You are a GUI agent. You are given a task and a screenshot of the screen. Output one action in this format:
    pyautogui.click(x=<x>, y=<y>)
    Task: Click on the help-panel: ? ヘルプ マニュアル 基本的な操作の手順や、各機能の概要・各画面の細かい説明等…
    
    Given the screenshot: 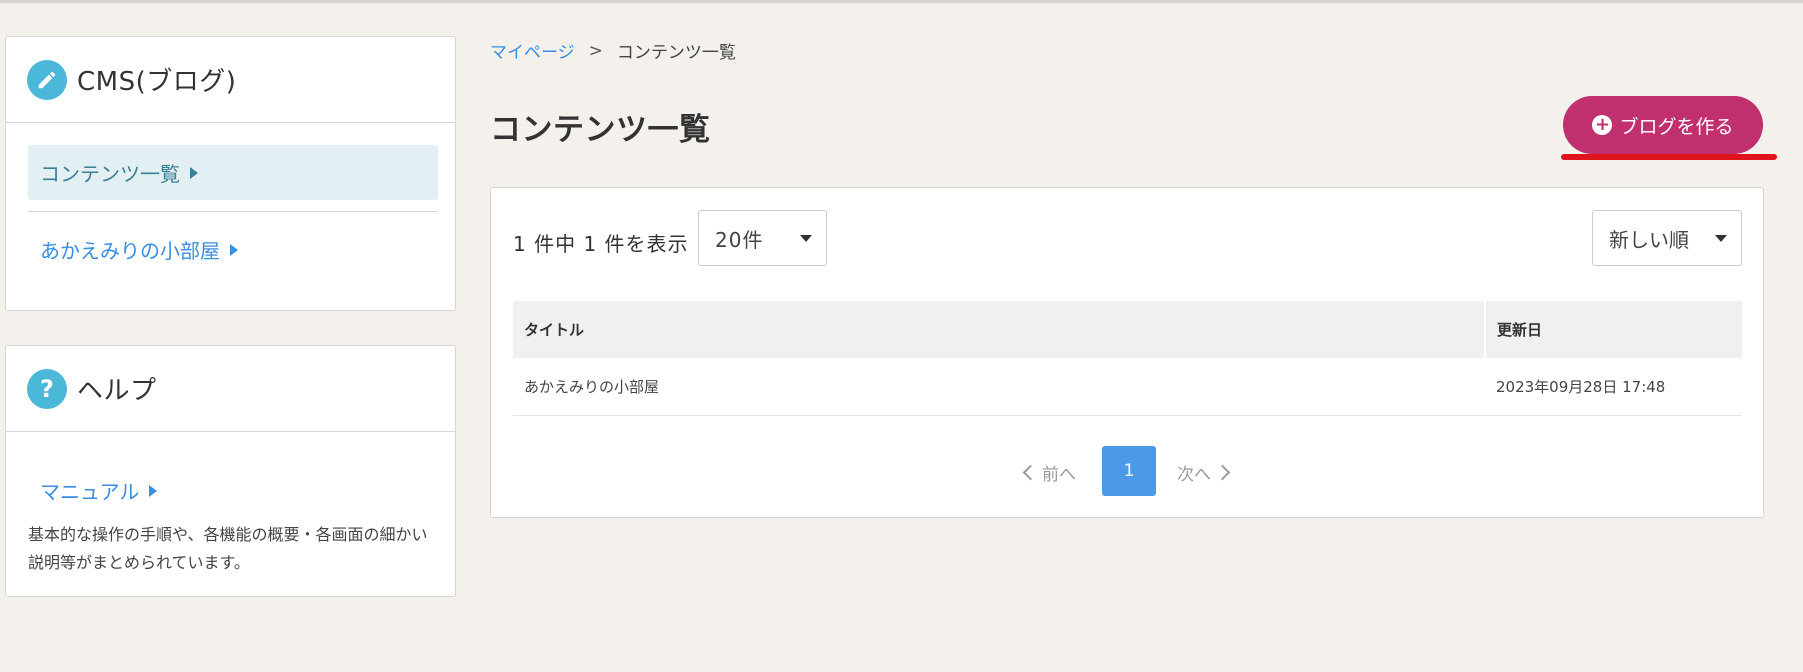 What is the action you would take?
    pyautogui.click(x=230, y=471)
    